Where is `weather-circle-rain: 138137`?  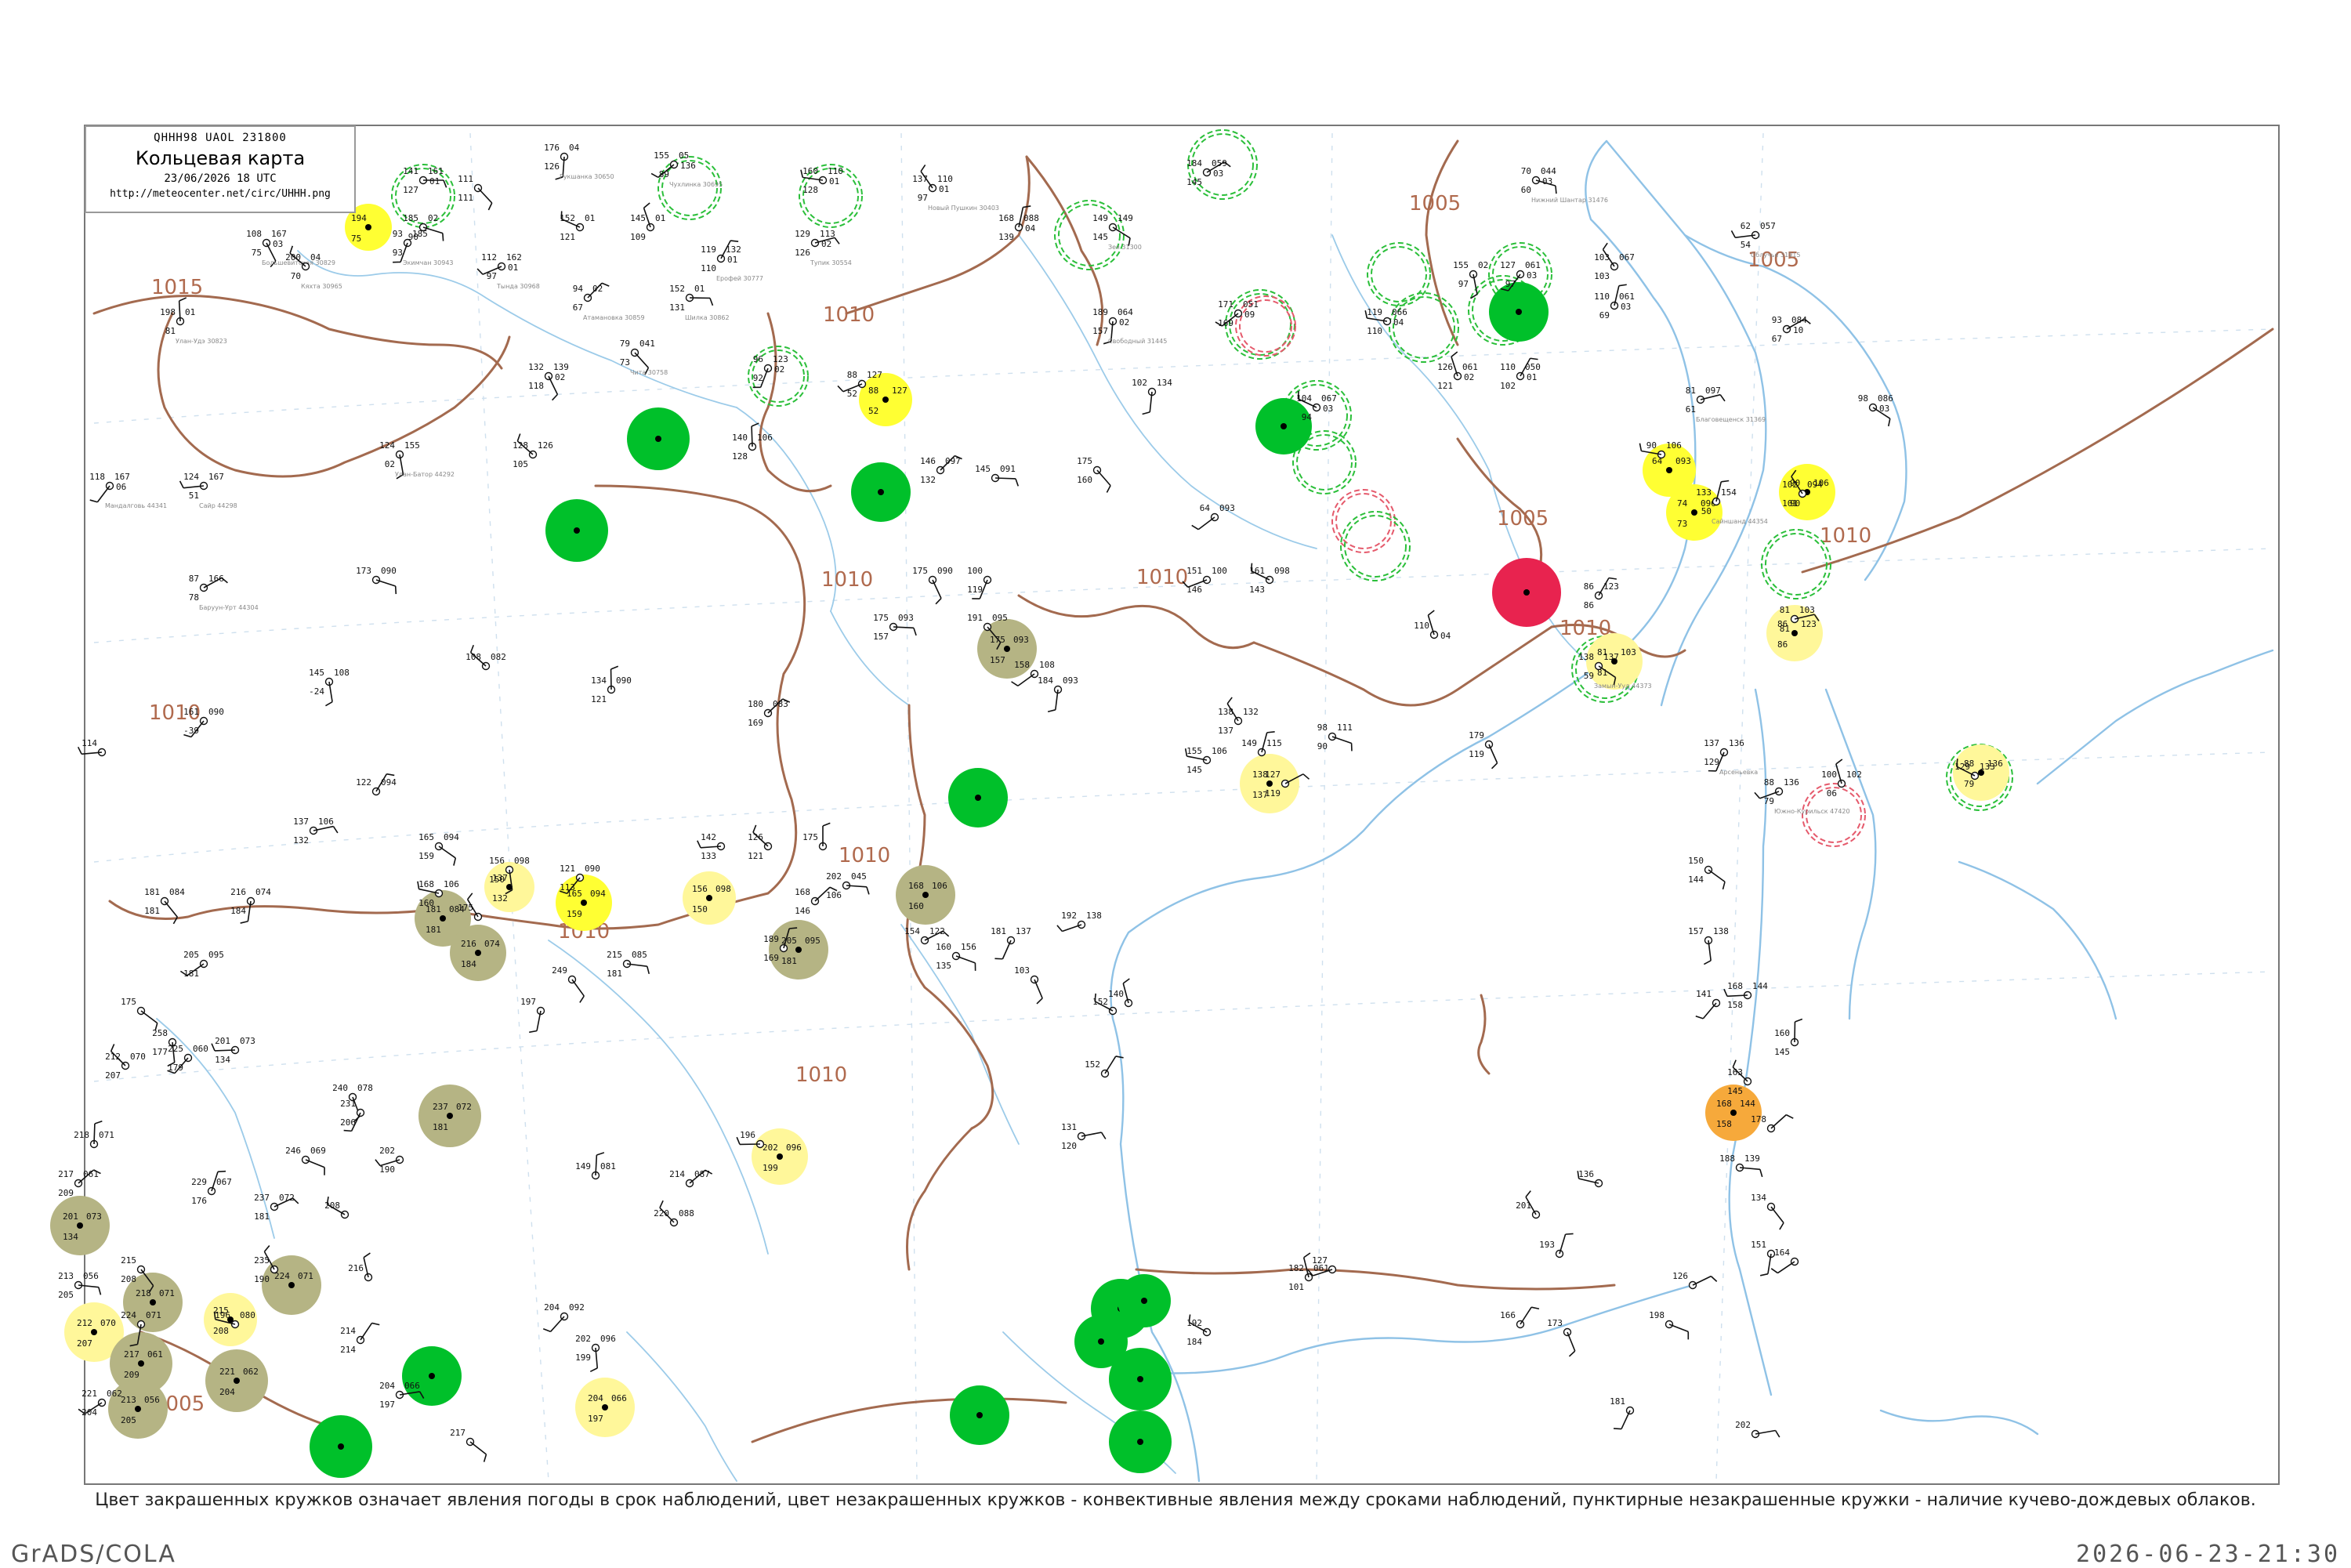
weather-circle-rain: 138137 is located at coordinates (1269, 783).